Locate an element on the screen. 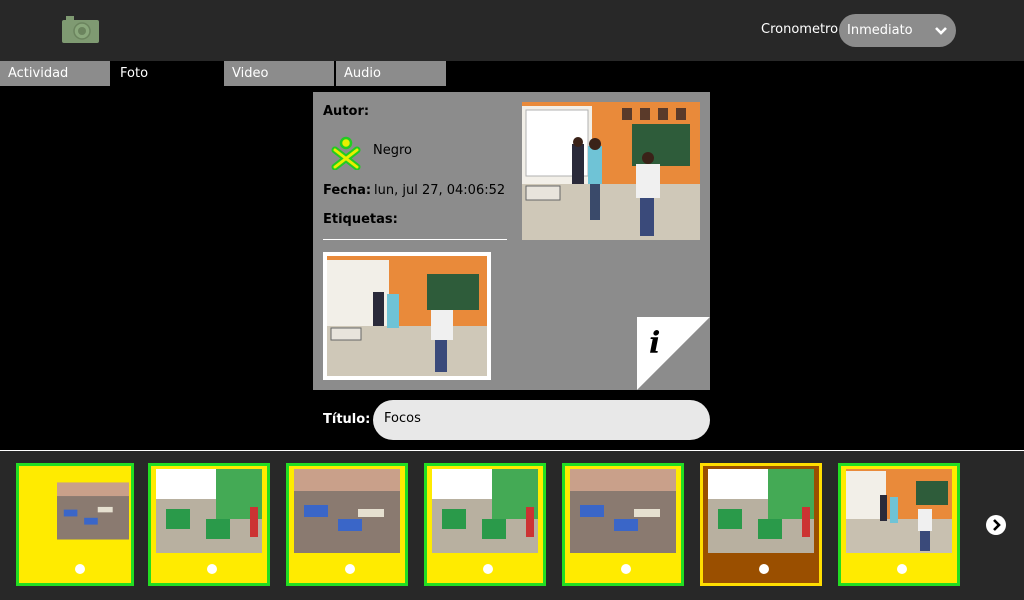 Image resolution: width=1024 pixels, height=600 pixels. photo-thumbnail-frame is located at coordinates (407, 316).